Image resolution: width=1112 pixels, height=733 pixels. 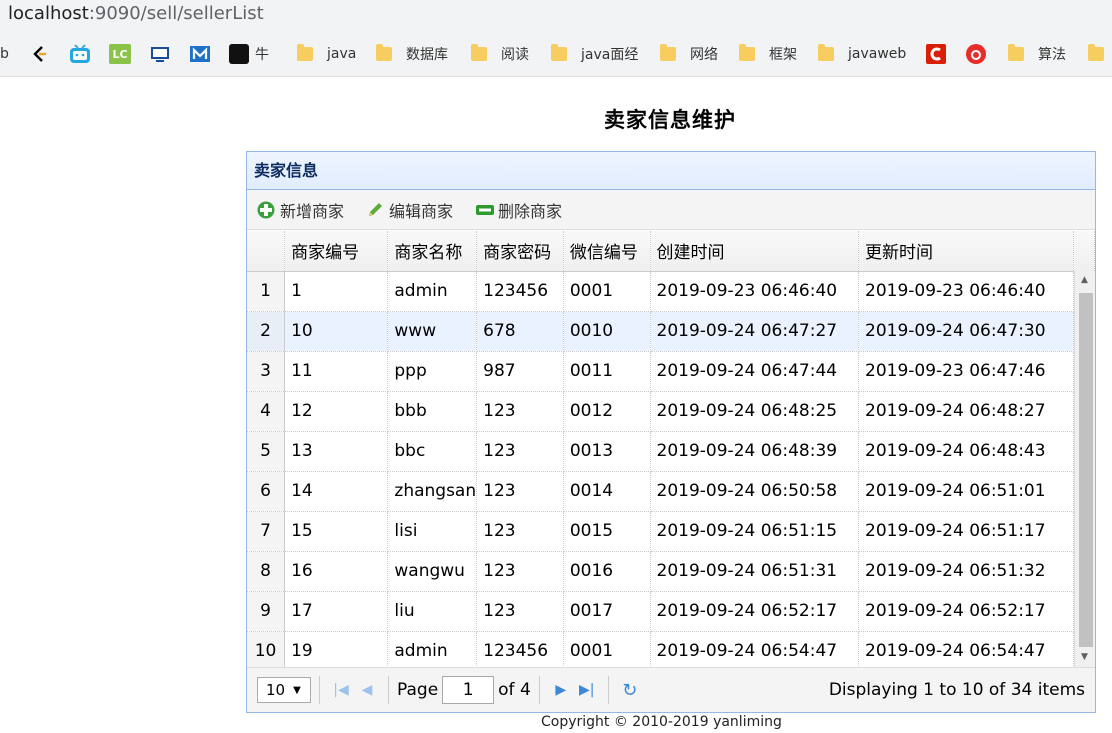 I want to click on table-cell: 2019-09-24 06:48:27, so click(x=966, y=411).